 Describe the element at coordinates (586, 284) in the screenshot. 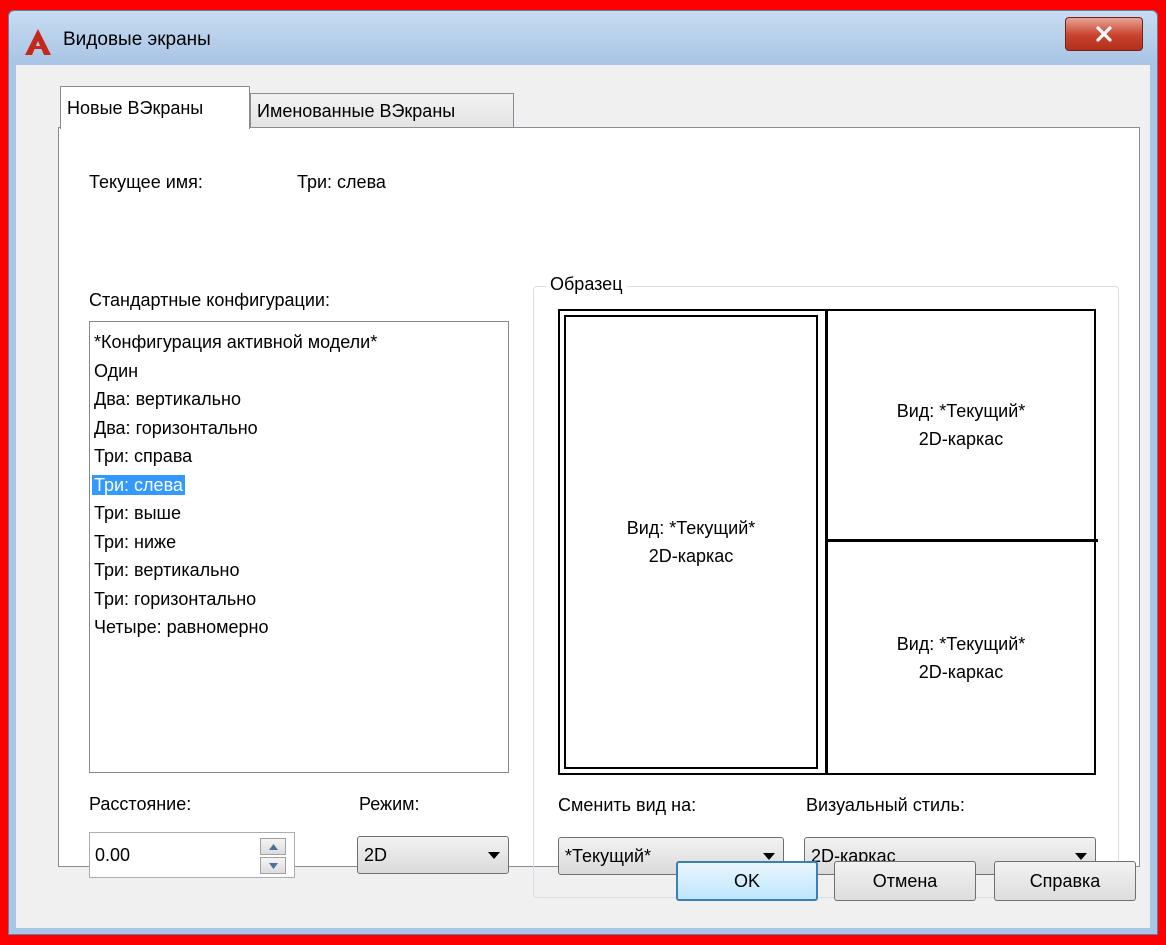

I see `preview-label: Образец` at that location.